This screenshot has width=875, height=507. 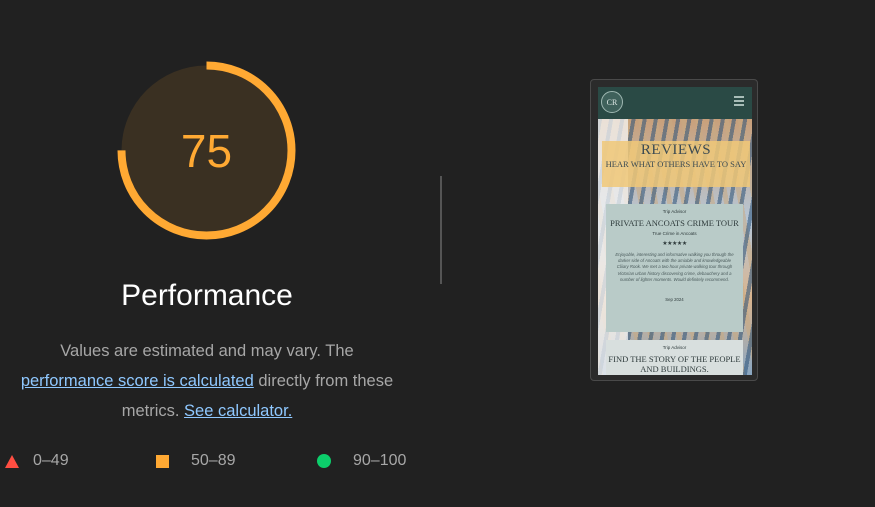 What do you see at coordinates (674, 300) in the screenshot?
I see `review-date: Sep 2024` at bounding box center [674, 300].